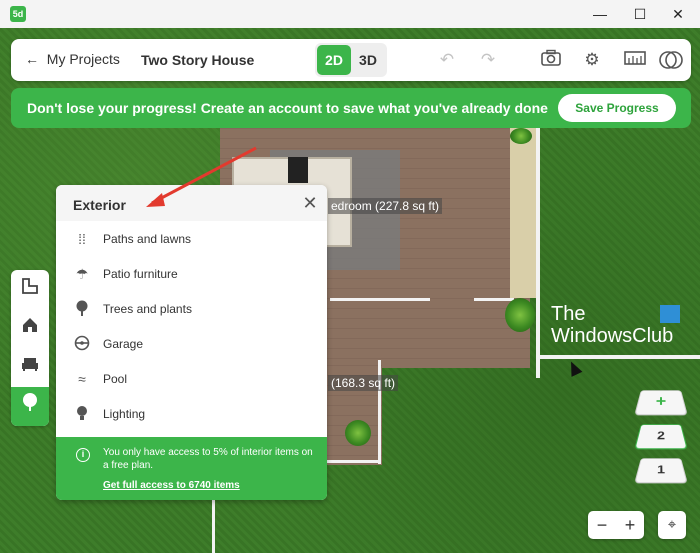 This screenshot has height=553, width=700. Describe the element at coordinates (201, 176) in the screenshot. I see `annotation-arrow` at that location.